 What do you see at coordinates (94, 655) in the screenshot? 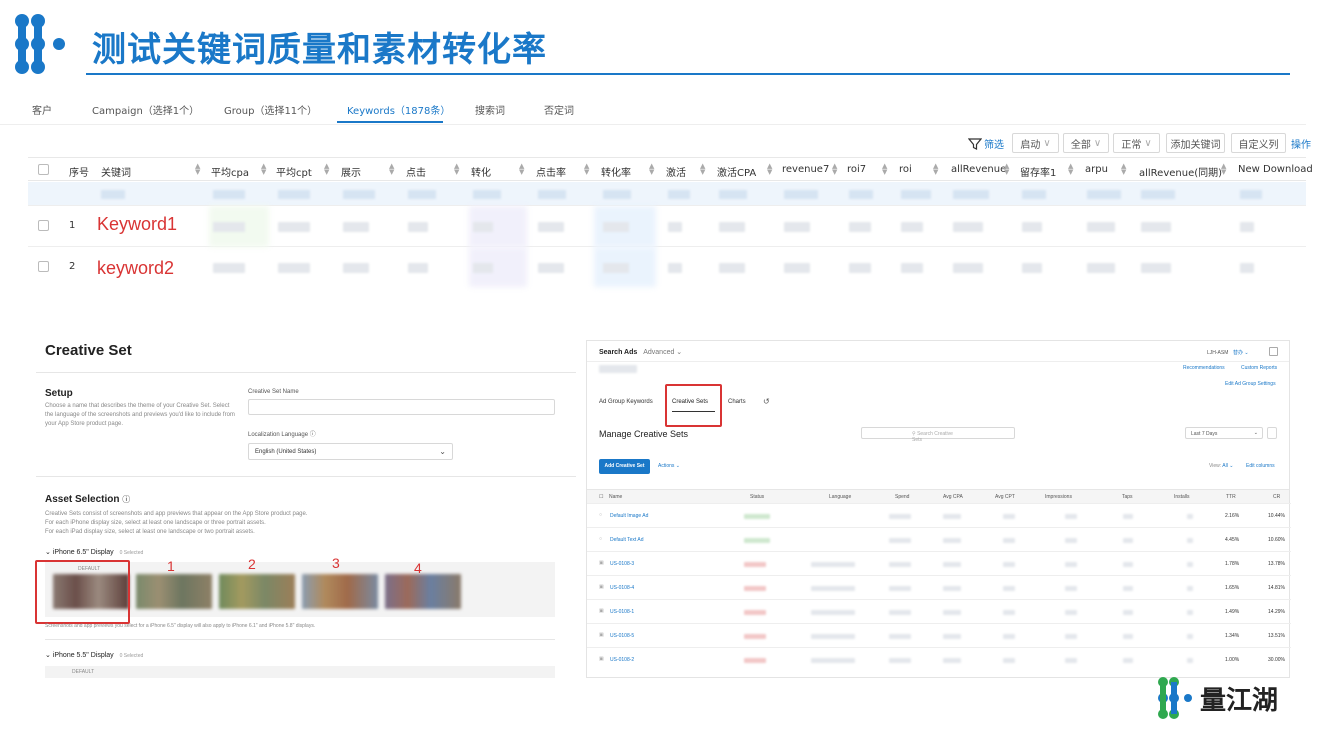
I see `iphone55-section-toggle: ⌄ iPhone 5.5" Display 0 Selected` at bounding box center [94, 655].